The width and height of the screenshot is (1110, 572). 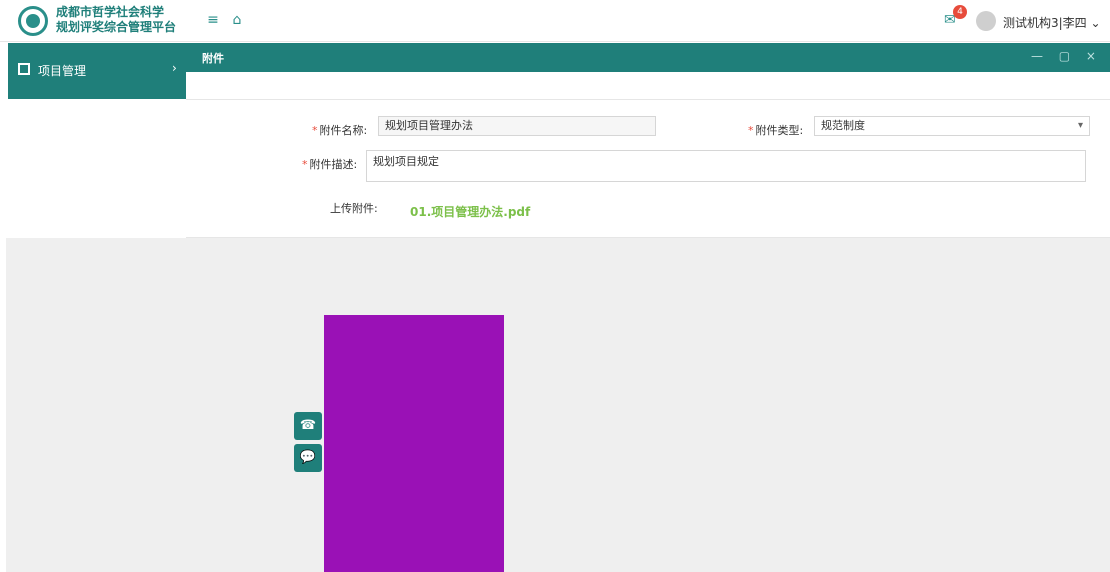 What do you see at coordinates (986, 21) in the screenshot?
I see `avatar` at bounding box center [986, 21].